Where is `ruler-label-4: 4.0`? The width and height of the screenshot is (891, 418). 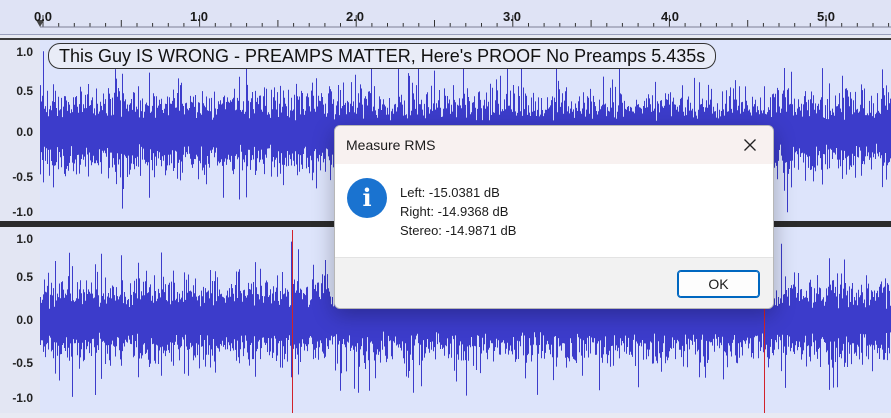 ruler-label-4: 4.0 is located at coordinates (670, 16).